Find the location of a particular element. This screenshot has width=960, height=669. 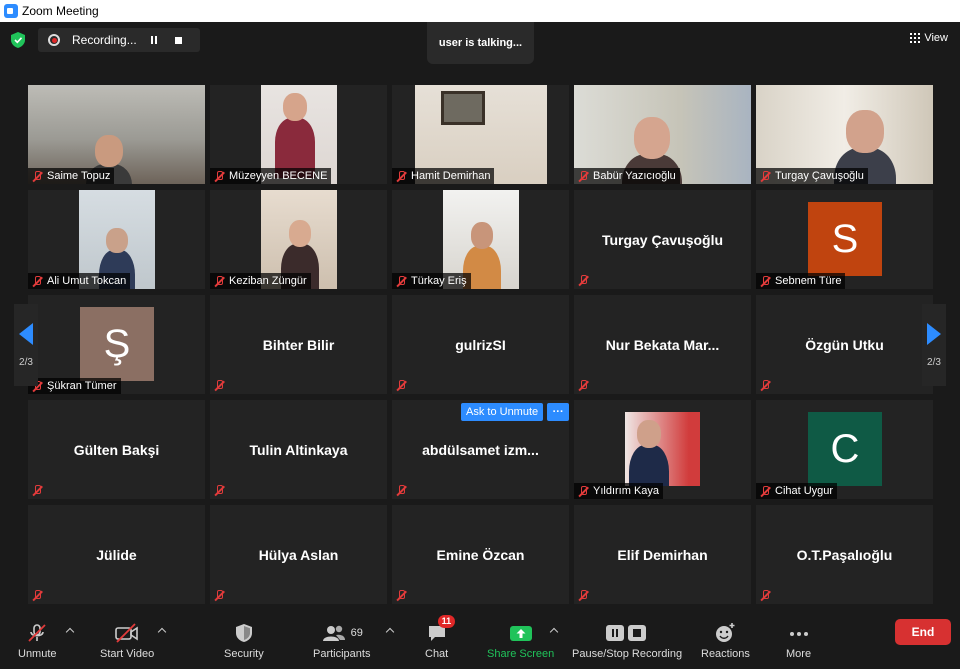

participant-name-bar: Müzeyyen BECENE is located at coordinates (271, 176).